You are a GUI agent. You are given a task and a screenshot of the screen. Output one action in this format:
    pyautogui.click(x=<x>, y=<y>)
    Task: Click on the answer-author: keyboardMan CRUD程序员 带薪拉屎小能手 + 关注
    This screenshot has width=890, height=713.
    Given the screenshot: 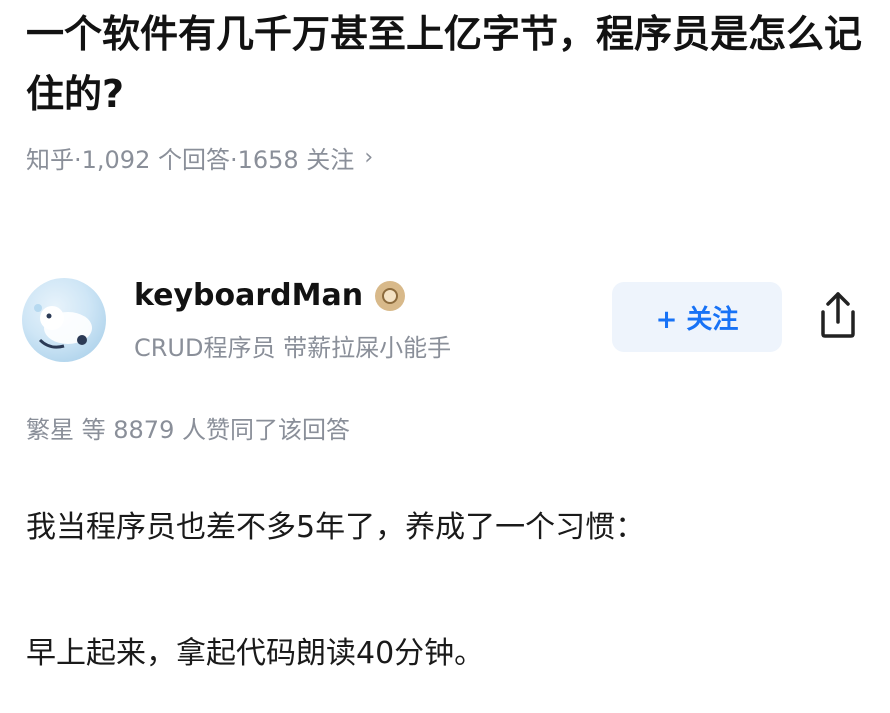 What is the action you would take?
    pyautogui.click(x=447, y=322)
    